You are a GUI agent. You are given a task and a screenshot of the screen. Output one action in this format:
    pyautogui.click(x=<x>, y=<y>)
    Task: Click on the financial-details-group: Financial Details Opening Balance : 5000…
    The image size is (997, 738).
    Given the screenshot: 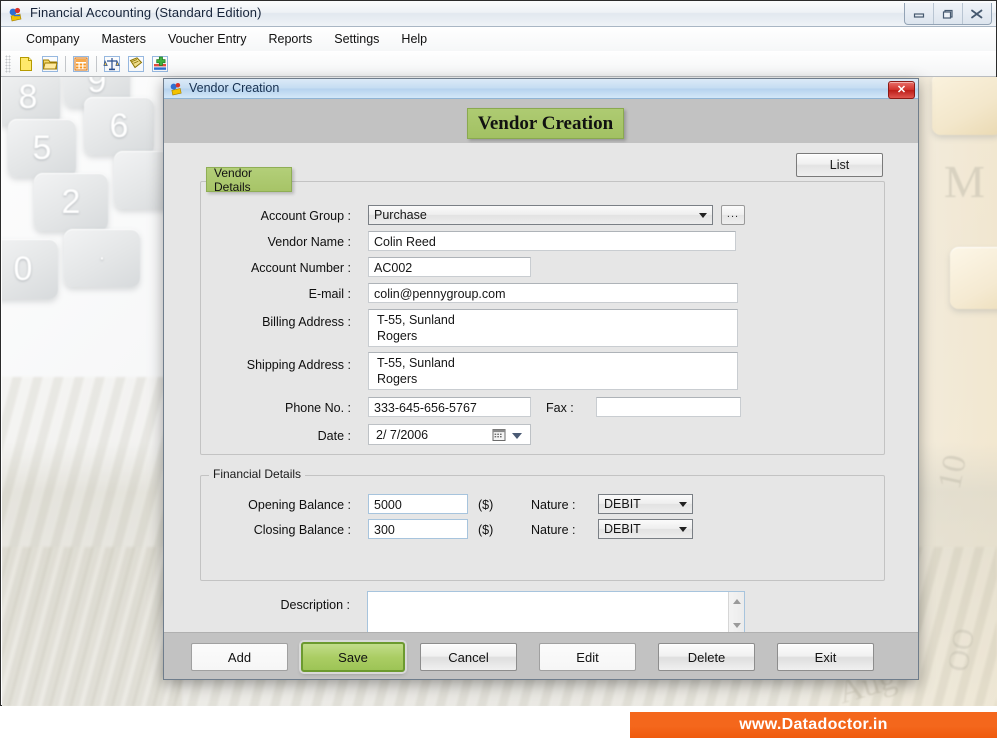 What is the action you would take?
    pyautogui.click(x=542, y=524)
    